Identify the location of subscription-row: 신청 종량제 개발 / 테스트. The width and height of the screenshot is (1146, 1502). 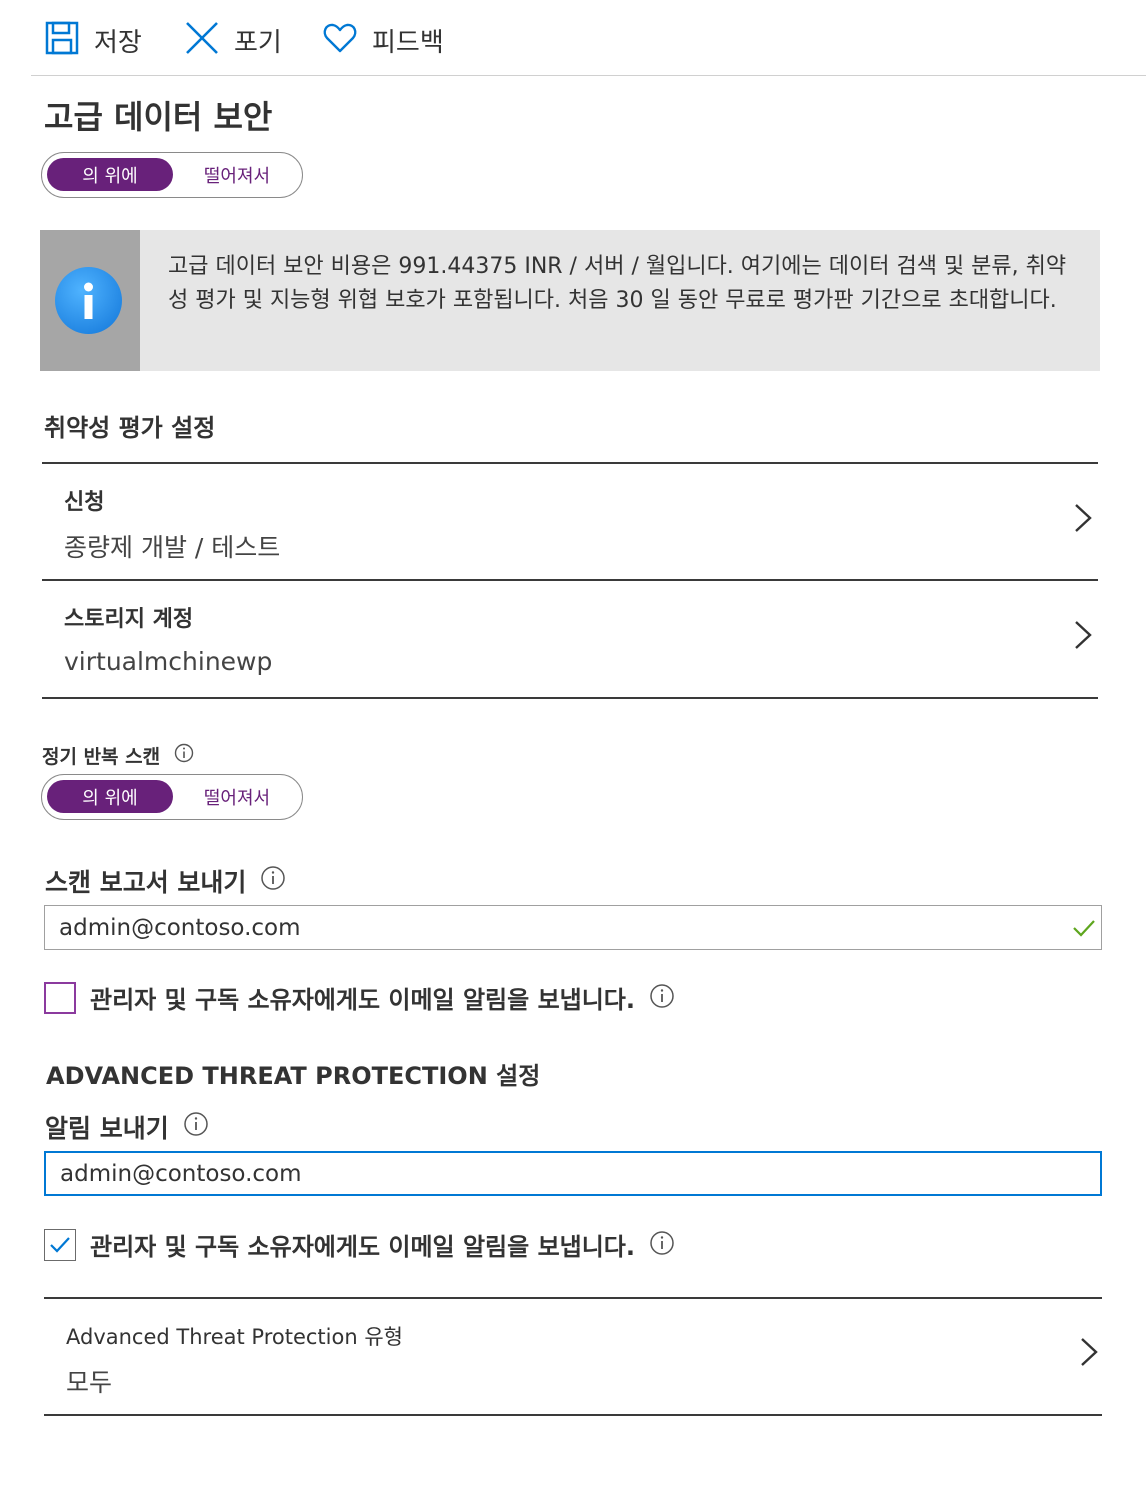
(570, 522).